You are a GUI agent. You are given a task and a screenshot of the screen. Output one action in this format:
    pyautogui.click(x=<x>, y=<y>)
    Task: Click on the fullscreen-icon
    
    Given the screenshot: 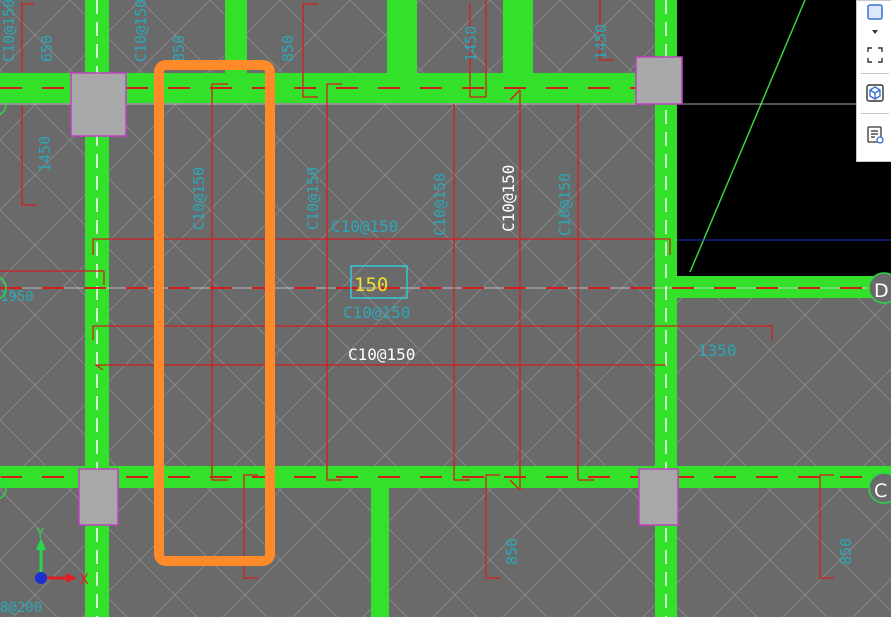 What is the action you would take?
    pyautogui.click(x=875, y=55)
    